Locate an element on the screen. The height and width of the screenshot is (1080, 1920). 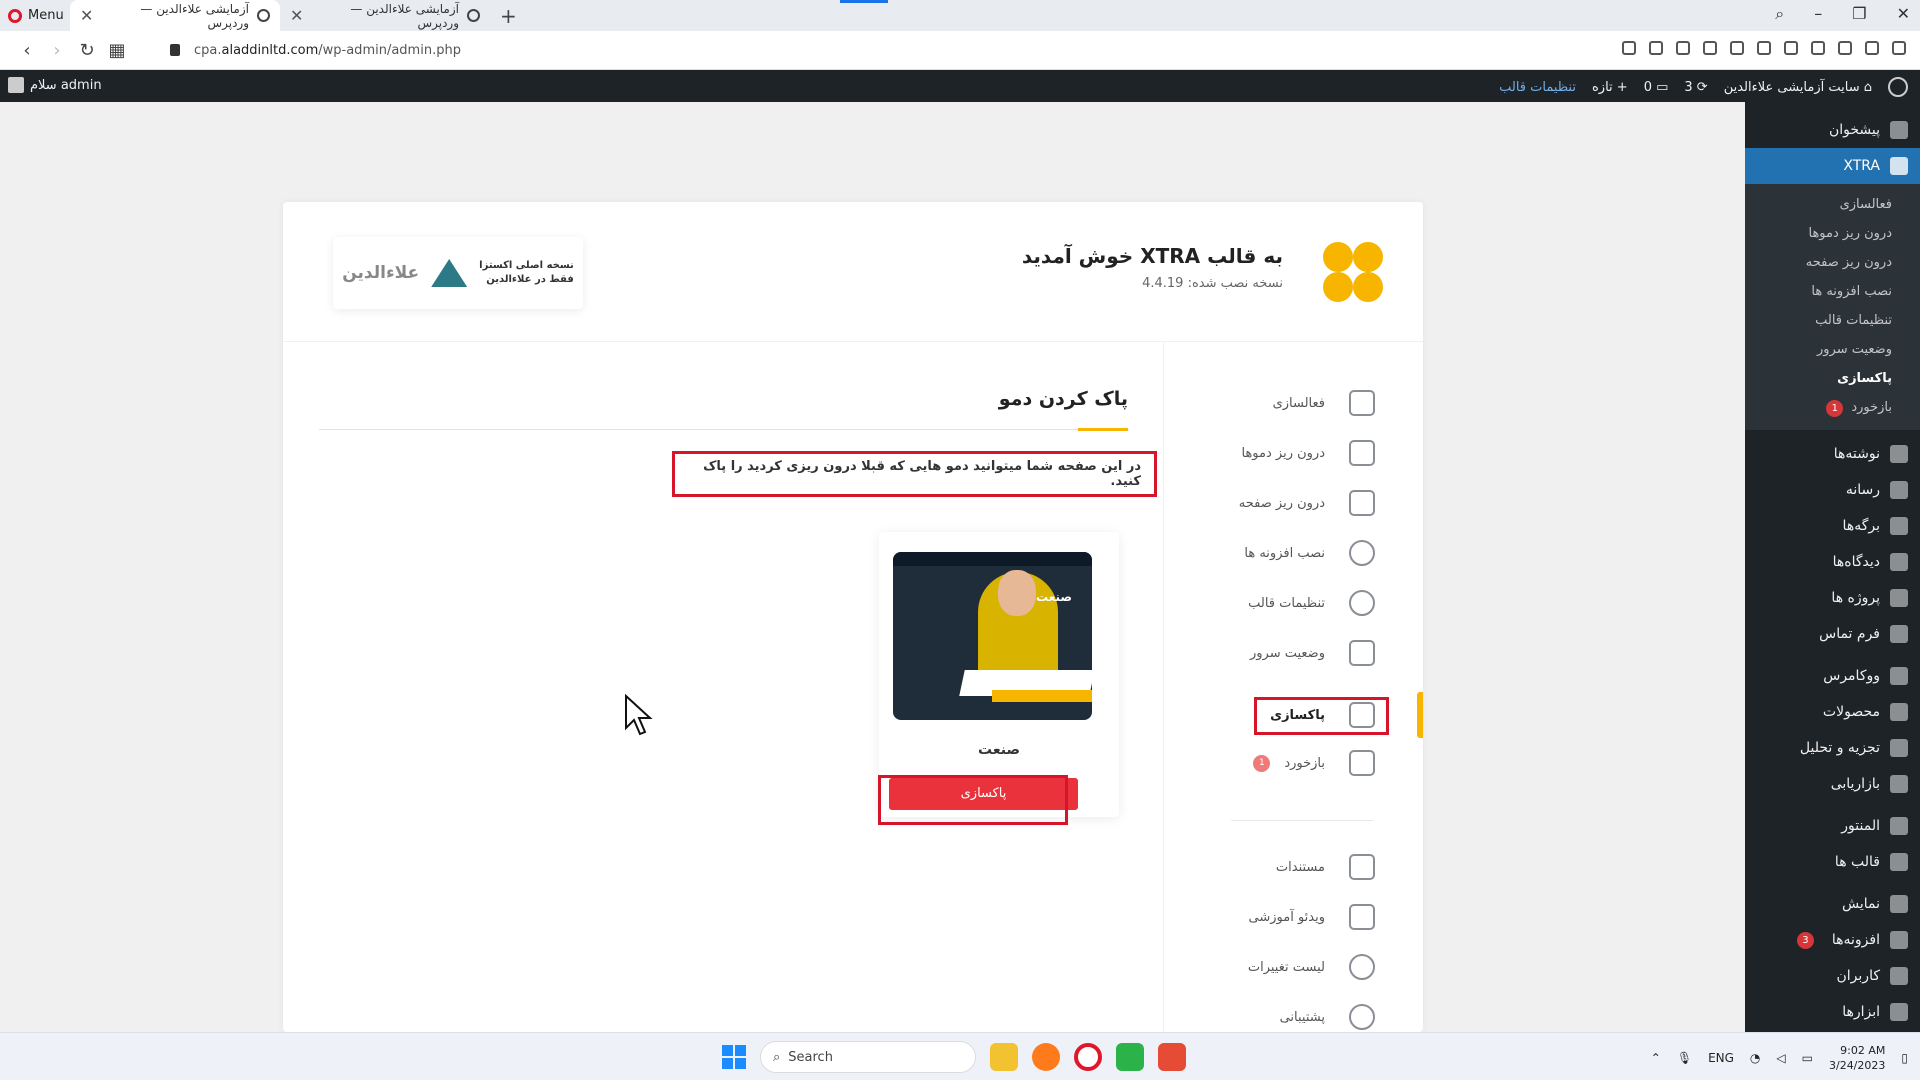
menu-comments: دیدگاه‌ها is located at coordinates (1832, 562).